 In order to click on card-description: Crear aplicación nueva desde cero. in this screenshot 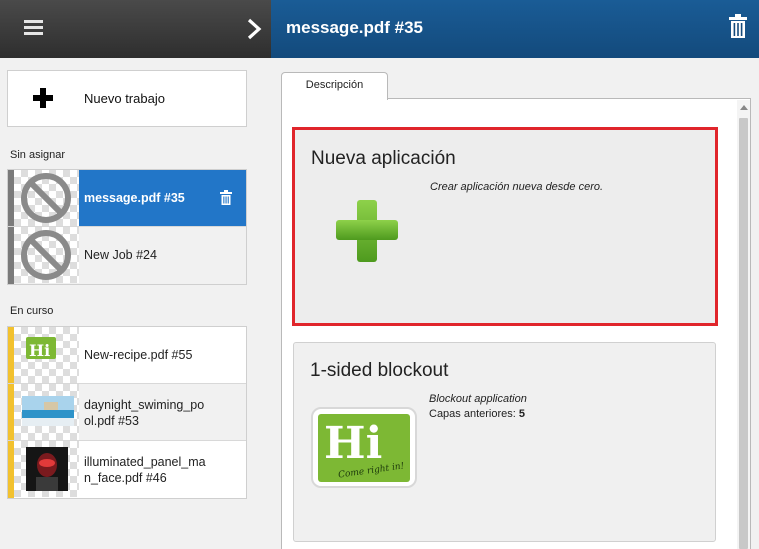, I will do `click(517, 187)`.